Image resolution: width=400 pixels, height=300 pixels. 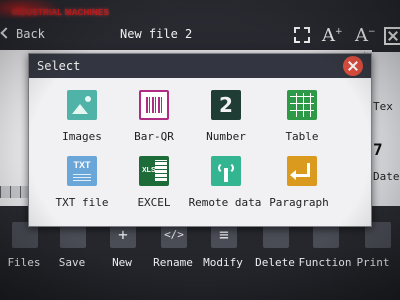 What do you see at coordinates (200, 35) in the screenshot?
I see `title-bar: Back New file 2 A+ A−` at bounding box center [200, 35].